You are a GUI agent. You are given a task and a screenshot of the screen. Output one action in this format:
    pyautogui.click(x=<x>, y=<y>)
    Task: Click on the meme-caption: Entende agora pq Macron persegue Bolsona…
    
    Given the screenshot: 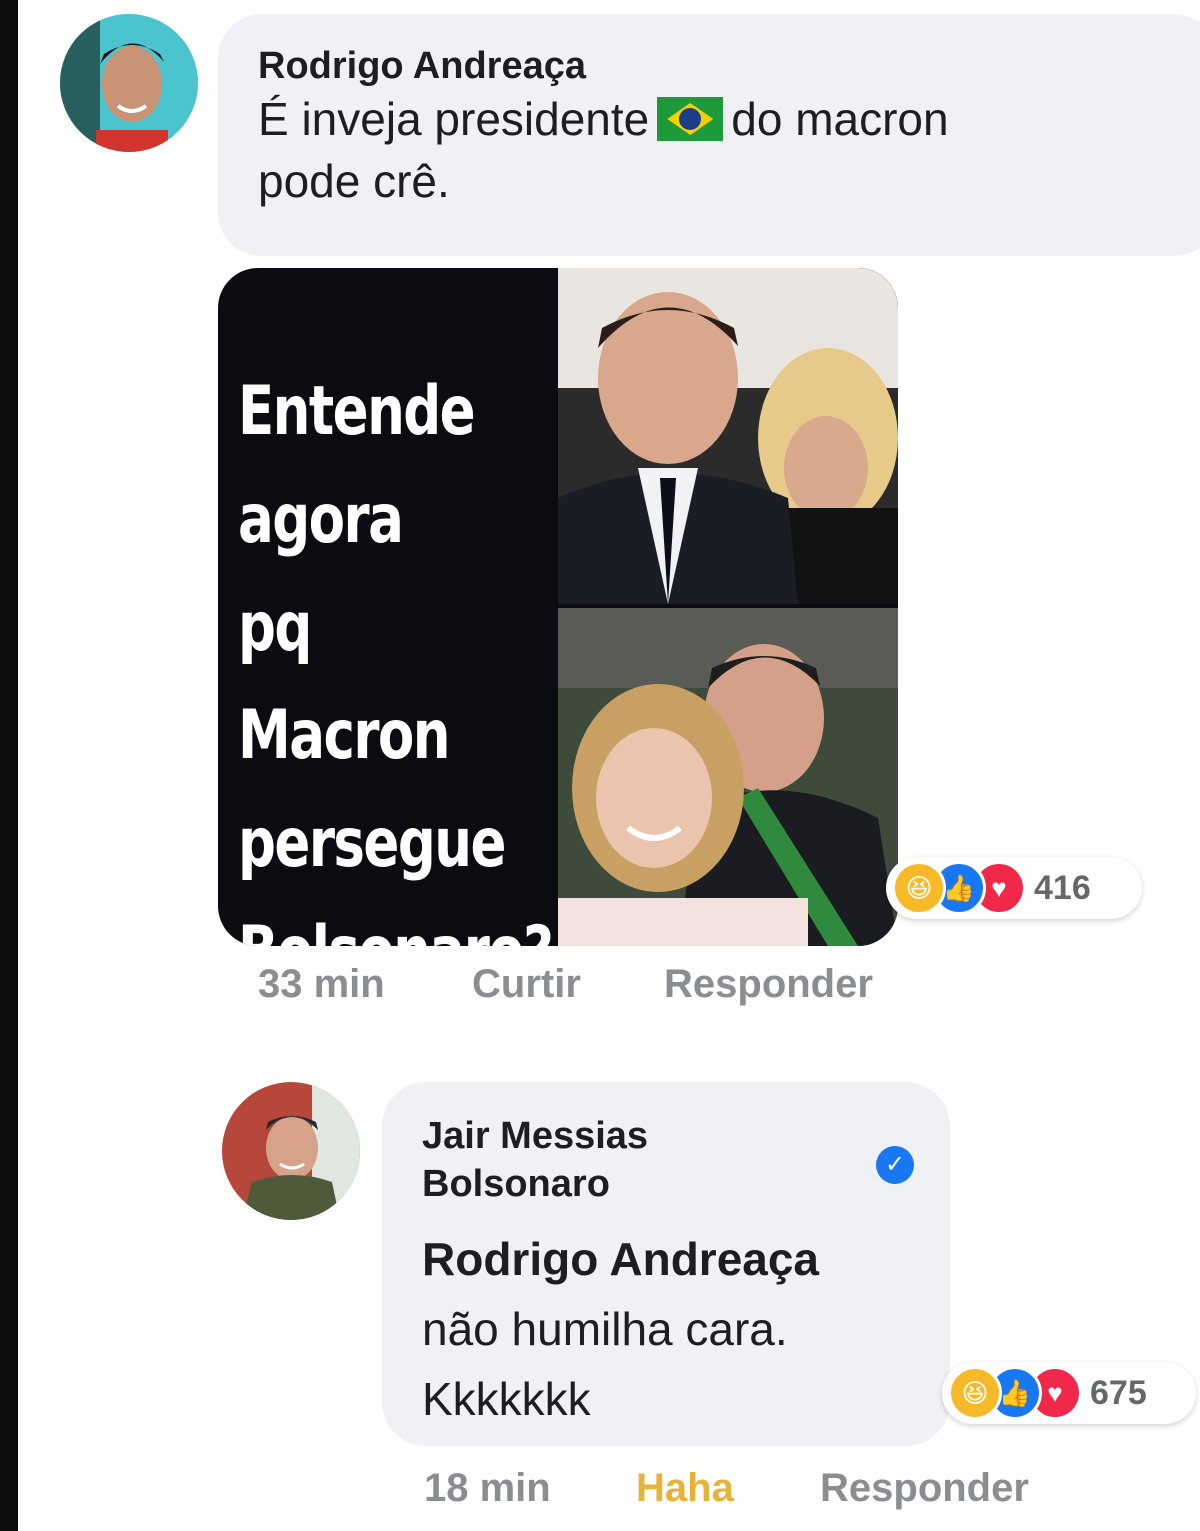 What is the action you would take?
    pyautogui.click(x=396, y=659)
    